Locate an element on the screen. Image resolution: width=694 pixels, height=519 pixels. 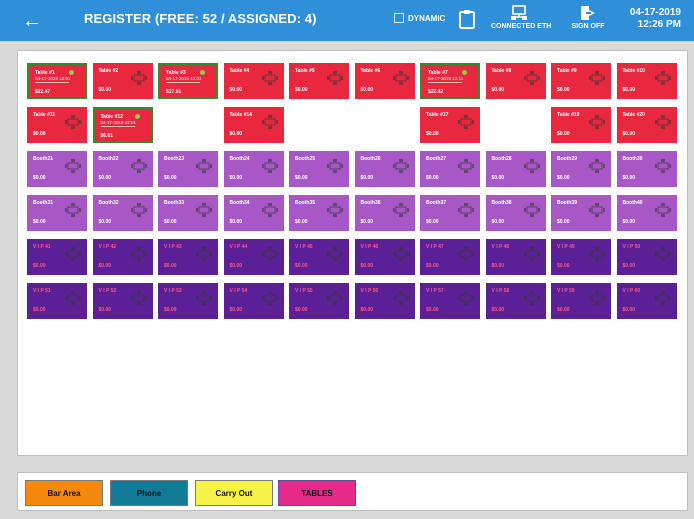
table-tile: V I P 58 $0.00 is located at coordinates (515, 301).